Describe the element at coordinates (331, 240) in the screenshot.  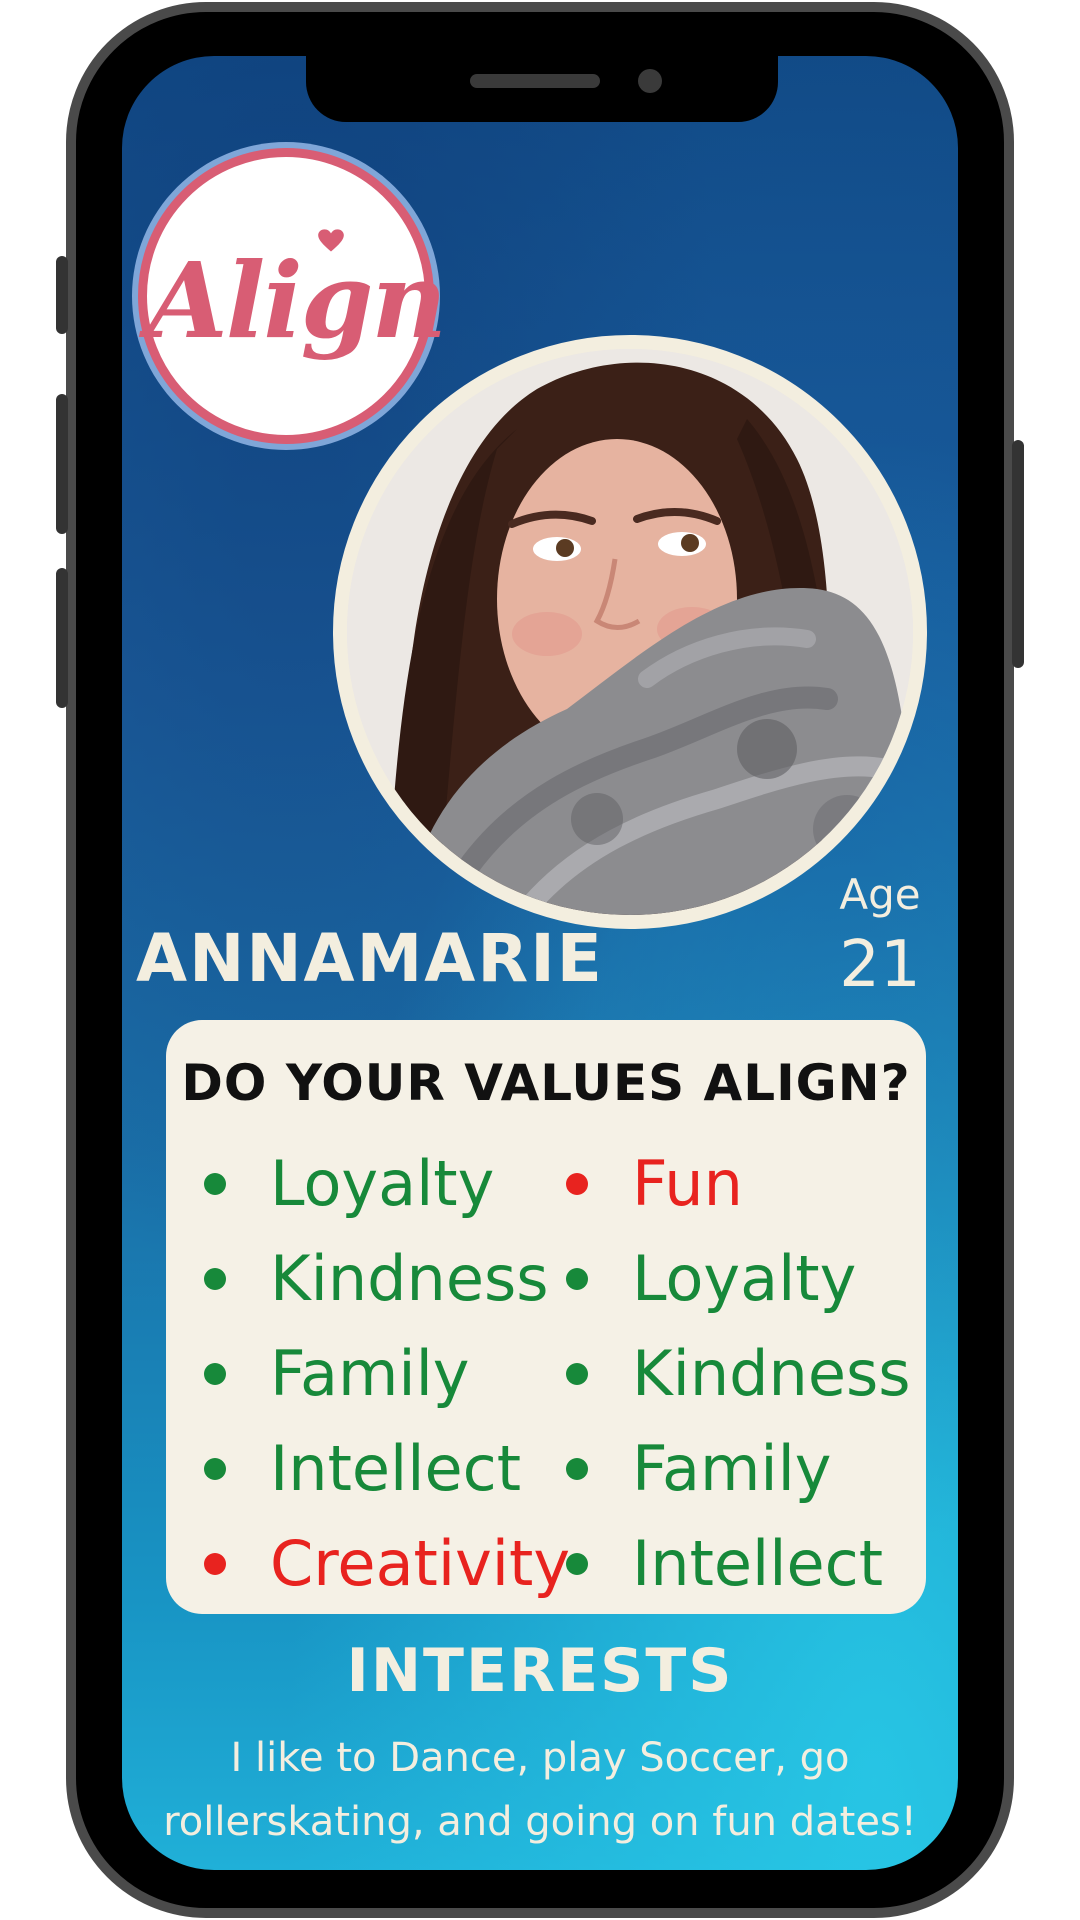
I see `heart-icon` at that location.